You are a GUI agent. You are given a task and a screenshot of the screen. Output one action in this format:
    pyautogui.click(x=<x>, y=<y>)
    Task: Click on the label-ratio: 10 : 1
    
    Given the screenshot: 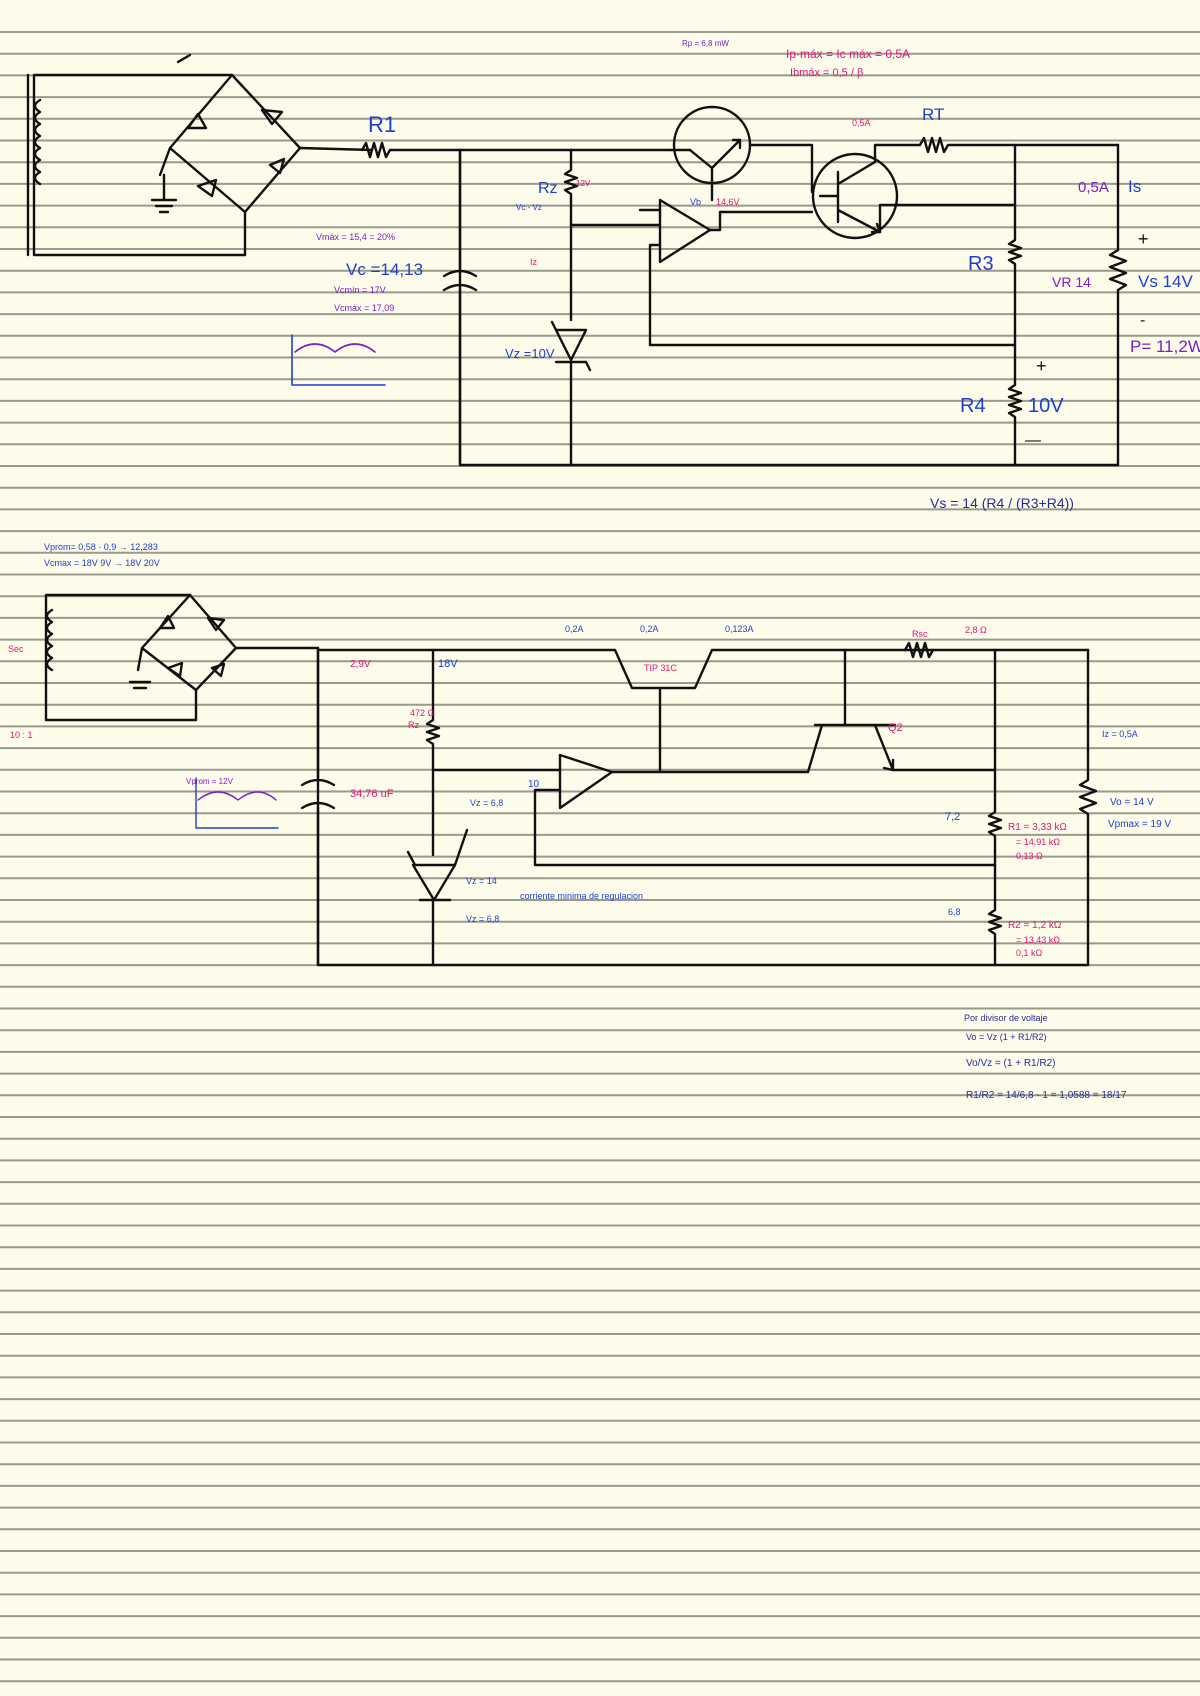 What is the action you would take?
    pyautogui.click(x=21, y=735)
    